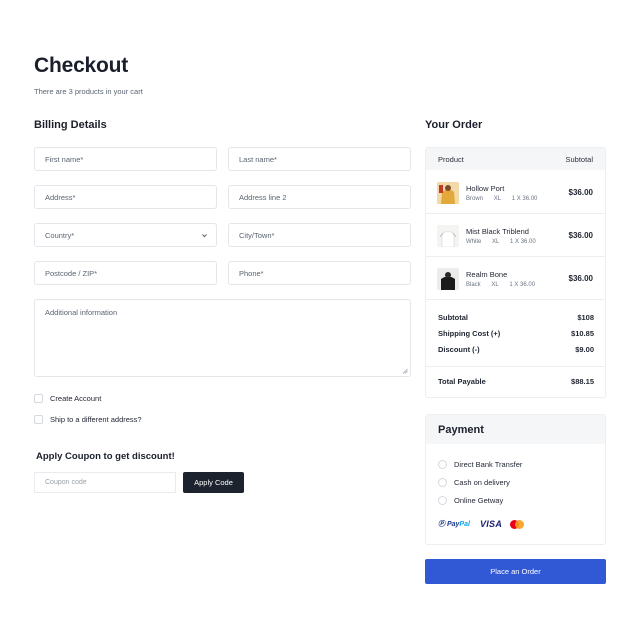 The height and width of the screenshot is (634, 640). What do you see at coordinates (96, 419) in the screenshot?
I see `ship-different-label: Ship to a different address?` at bounding box center [96, 419].